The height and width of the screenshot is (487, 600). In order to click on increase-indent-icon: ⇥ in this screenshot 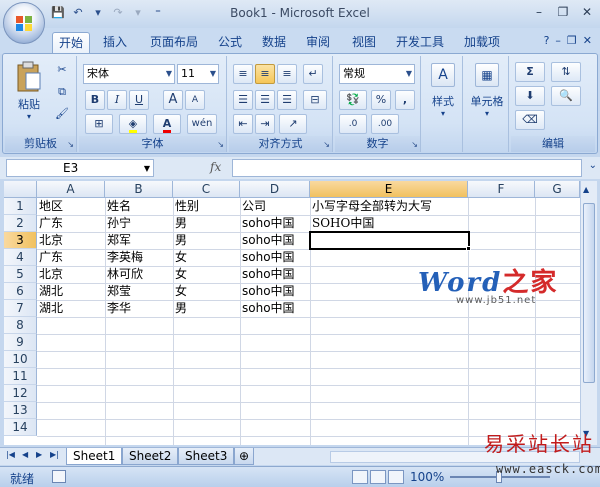, I will do `click(265, 124)`.